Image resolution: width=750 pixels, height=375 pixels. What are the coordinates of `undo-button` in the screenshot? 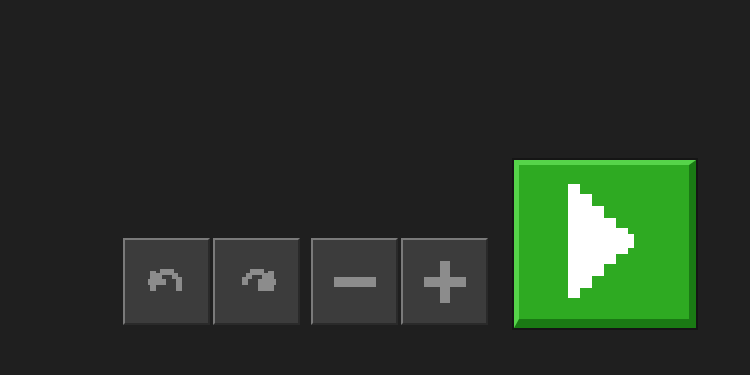 It's located at (166, 281).